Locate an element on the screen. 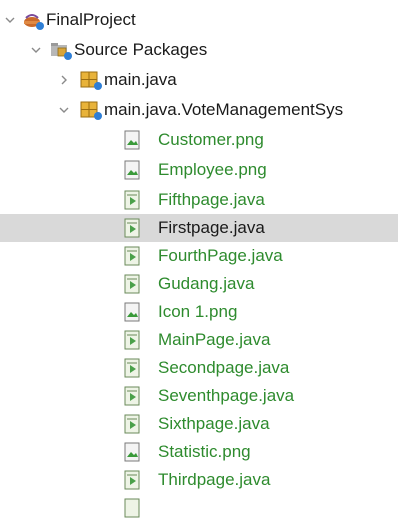 This screenshot has width=398, height=522. package-label: main.java.VoteManagementSys is located at coordinates (224, 109).